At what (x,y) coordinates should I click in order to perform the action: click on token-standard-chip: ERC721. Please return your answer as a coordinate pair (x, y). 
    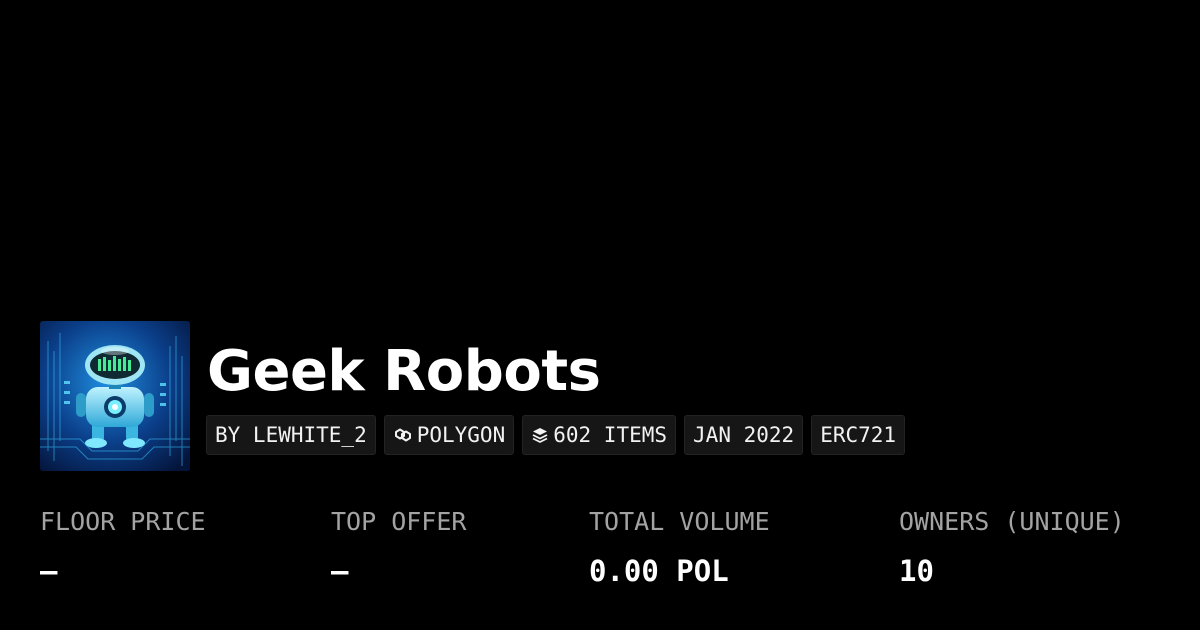
    Looking at the image, I should click on (858, 435).